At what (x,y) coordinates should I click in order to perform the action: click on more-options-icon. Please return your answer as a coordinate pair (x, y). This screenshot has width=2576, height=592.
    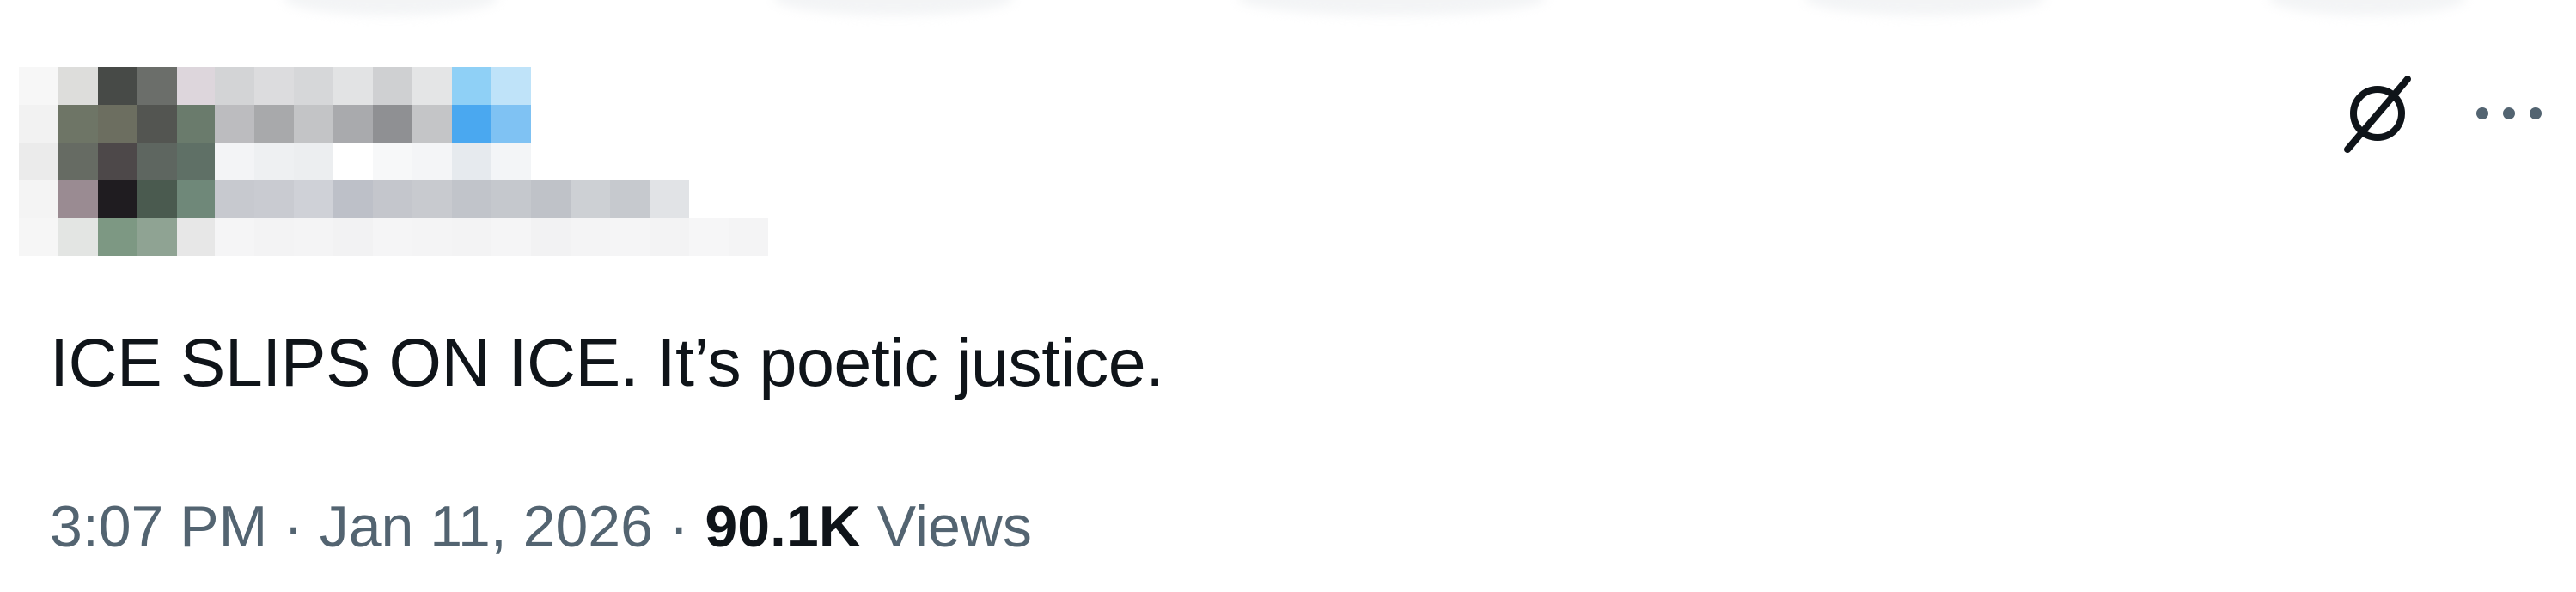
    Looking at the image, I should click on (2509, 114).